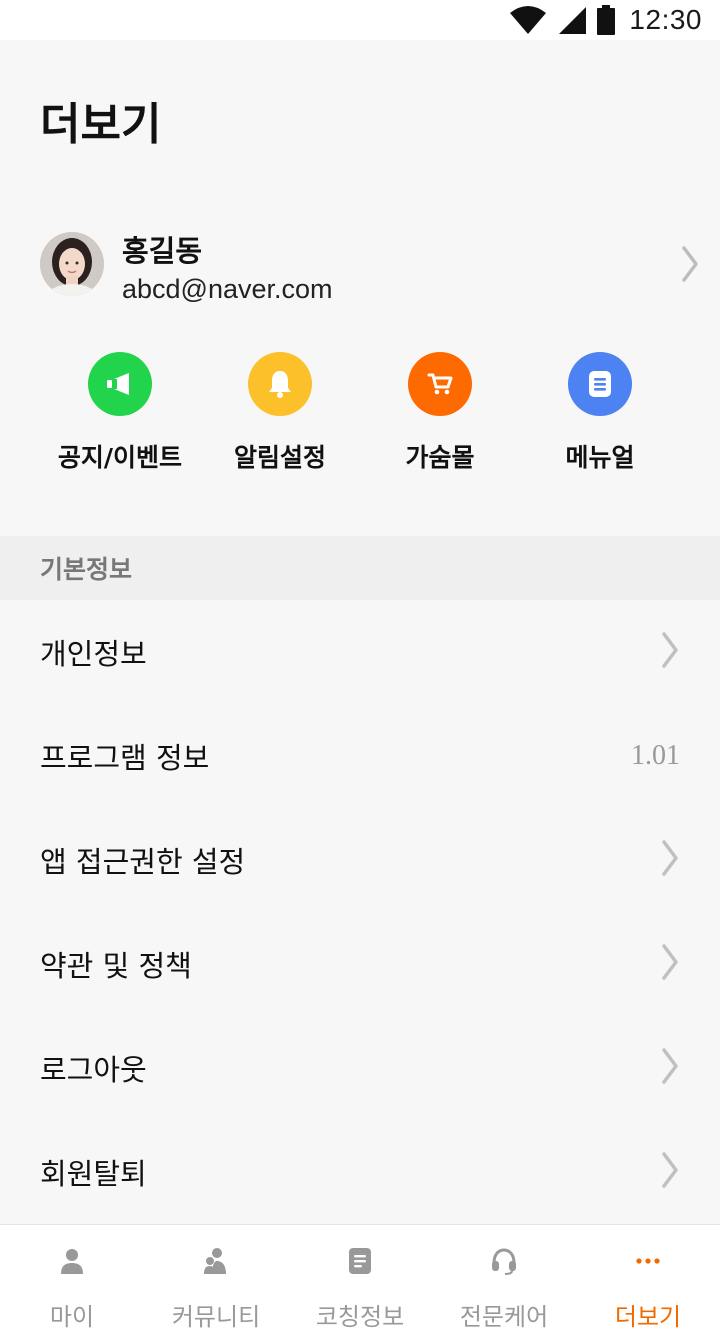  What do you see at coordinates (606, 20) in the screenshot?
I see `battery-icon` at bounding box center [606, 20].